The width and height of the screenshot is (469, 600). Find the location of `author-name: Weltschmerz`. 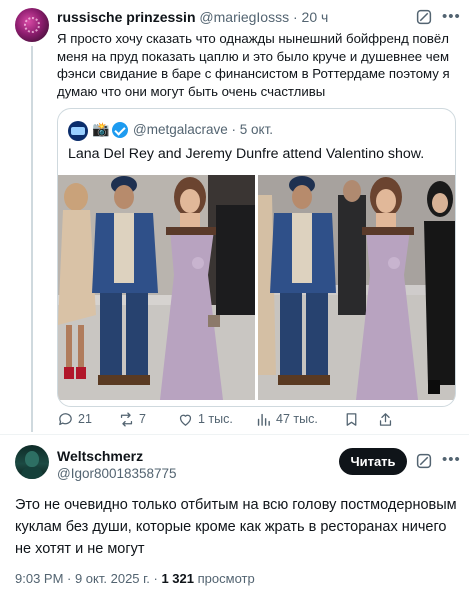

author-name: Weltschmerz is located at coordinates (100, 456).